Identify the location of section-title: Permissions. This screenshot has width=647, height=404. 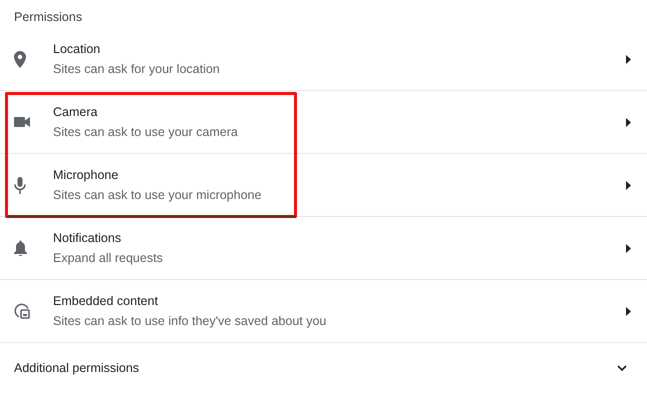
(48, 17).